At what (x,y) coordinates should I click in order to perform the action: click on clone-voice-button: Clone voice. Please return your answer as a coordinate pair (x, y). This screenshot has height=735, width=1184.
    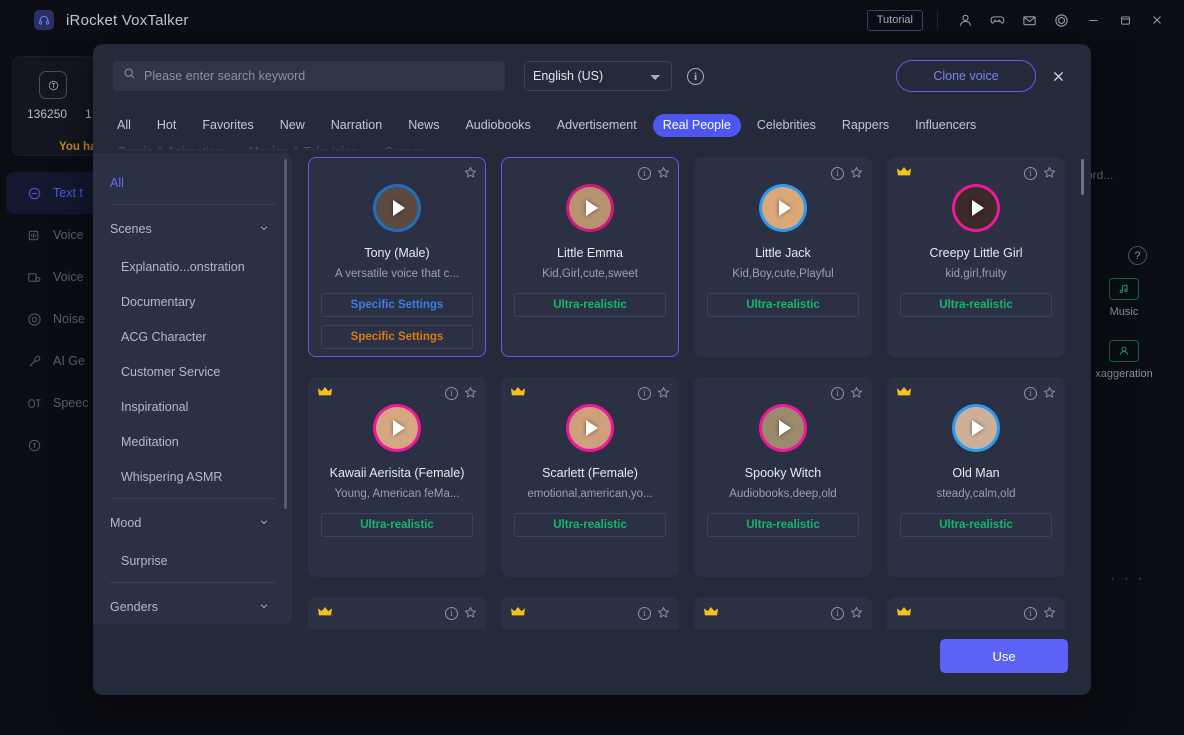
    Looking at the image, I should click on (966, 76).